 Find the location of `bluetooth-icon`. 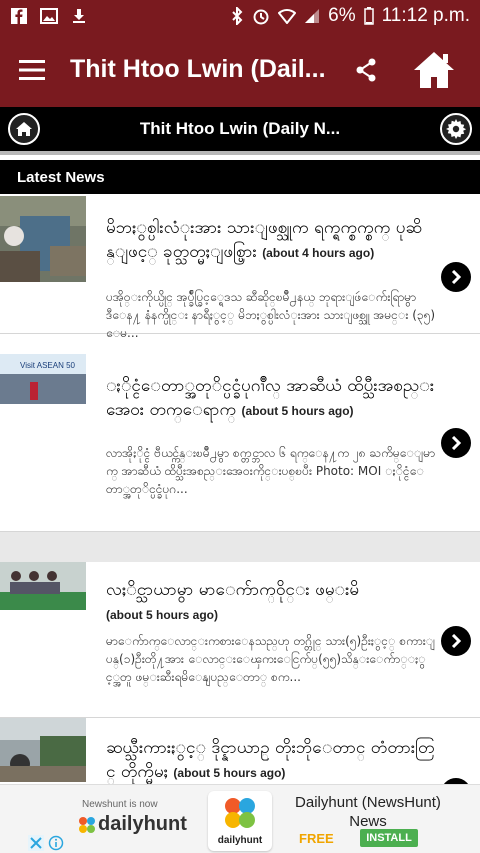

bluetooth-icon is located at coordinates (237, 16).